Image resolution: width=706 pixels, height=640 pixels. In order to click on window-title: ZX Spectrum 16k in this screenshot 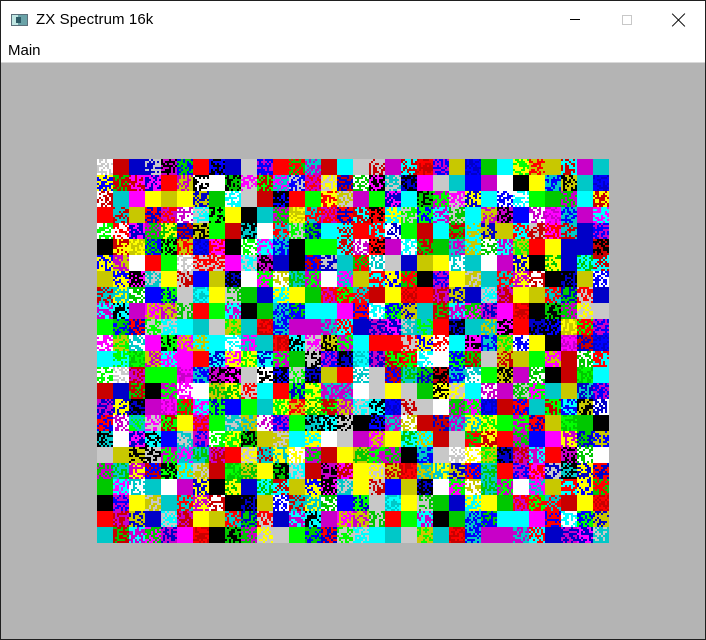, I will do `click(95, 19)`.